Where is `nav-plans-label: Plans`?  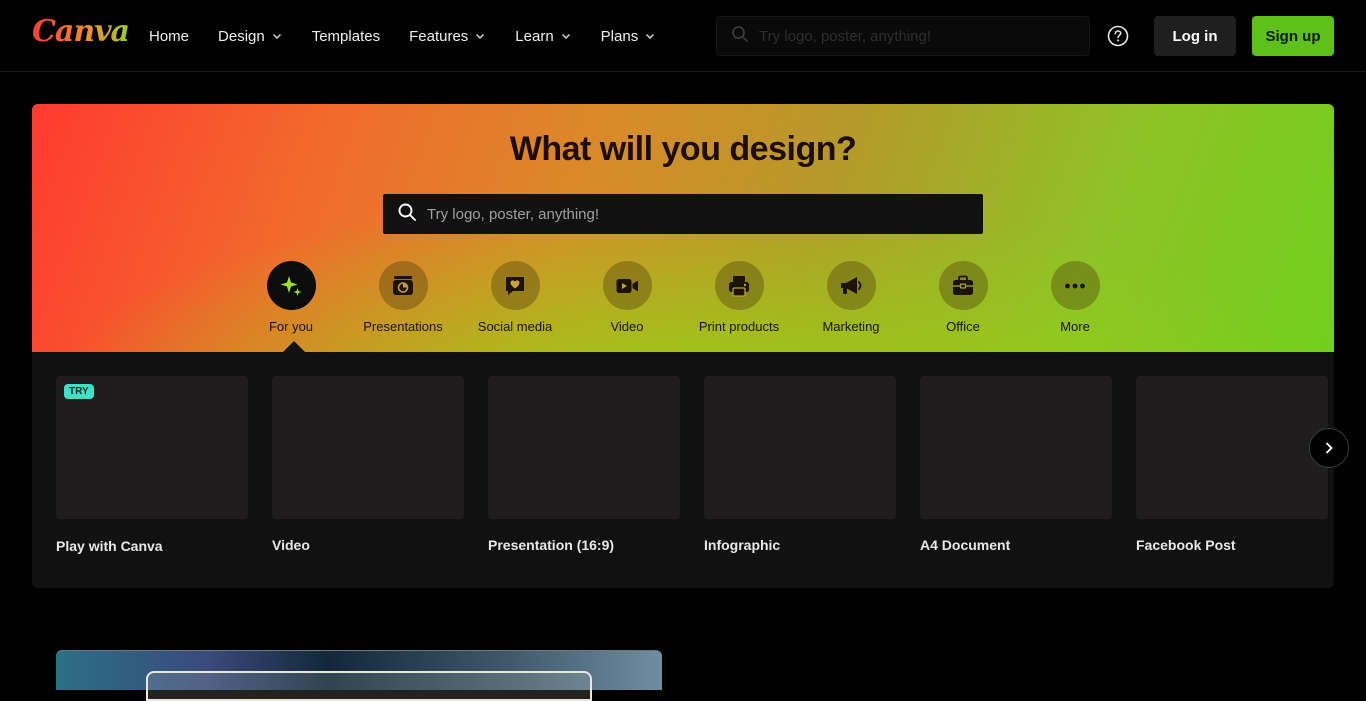
nav-plans-label: Plans is located at coordinates (619, 36).